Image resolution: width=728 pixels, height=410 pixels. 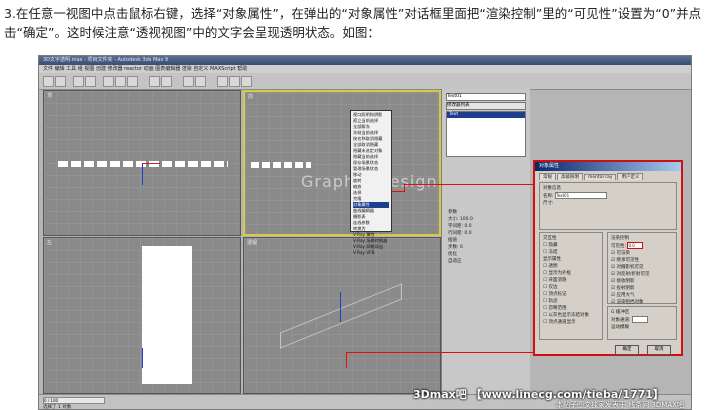 I want to click on viewport-label: 前, so click(x=251, y=97).